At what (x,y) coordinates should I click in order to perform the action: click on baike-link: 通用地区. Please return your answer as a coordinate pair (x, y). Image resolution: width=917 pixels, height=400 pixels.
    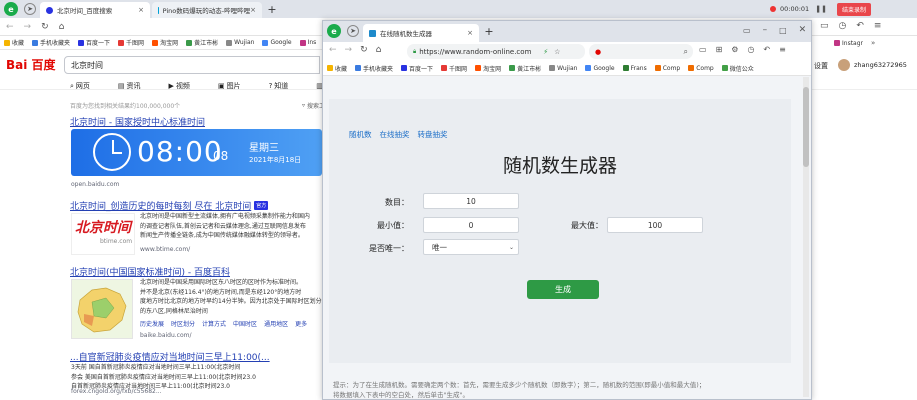
    Looking at the image, I should click on (276, 323).